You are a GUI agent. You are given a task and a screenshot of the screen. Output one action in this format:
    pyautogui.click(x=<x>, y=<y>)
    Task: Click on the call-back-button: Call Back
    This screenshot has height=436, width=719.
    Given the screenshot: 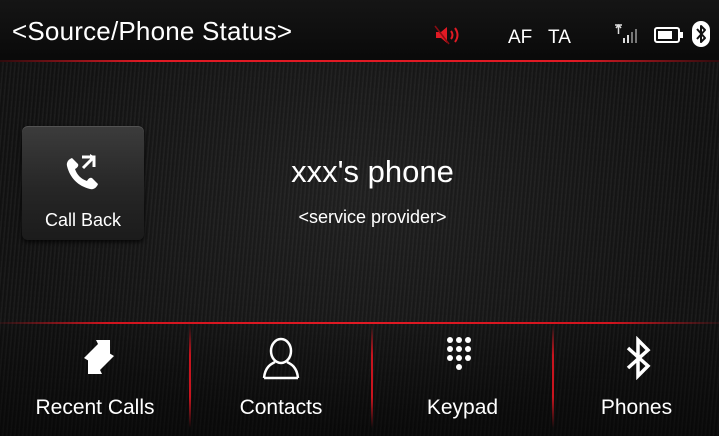 What is the action you would take?
    pyautogui.click(x=83, y=183)
    